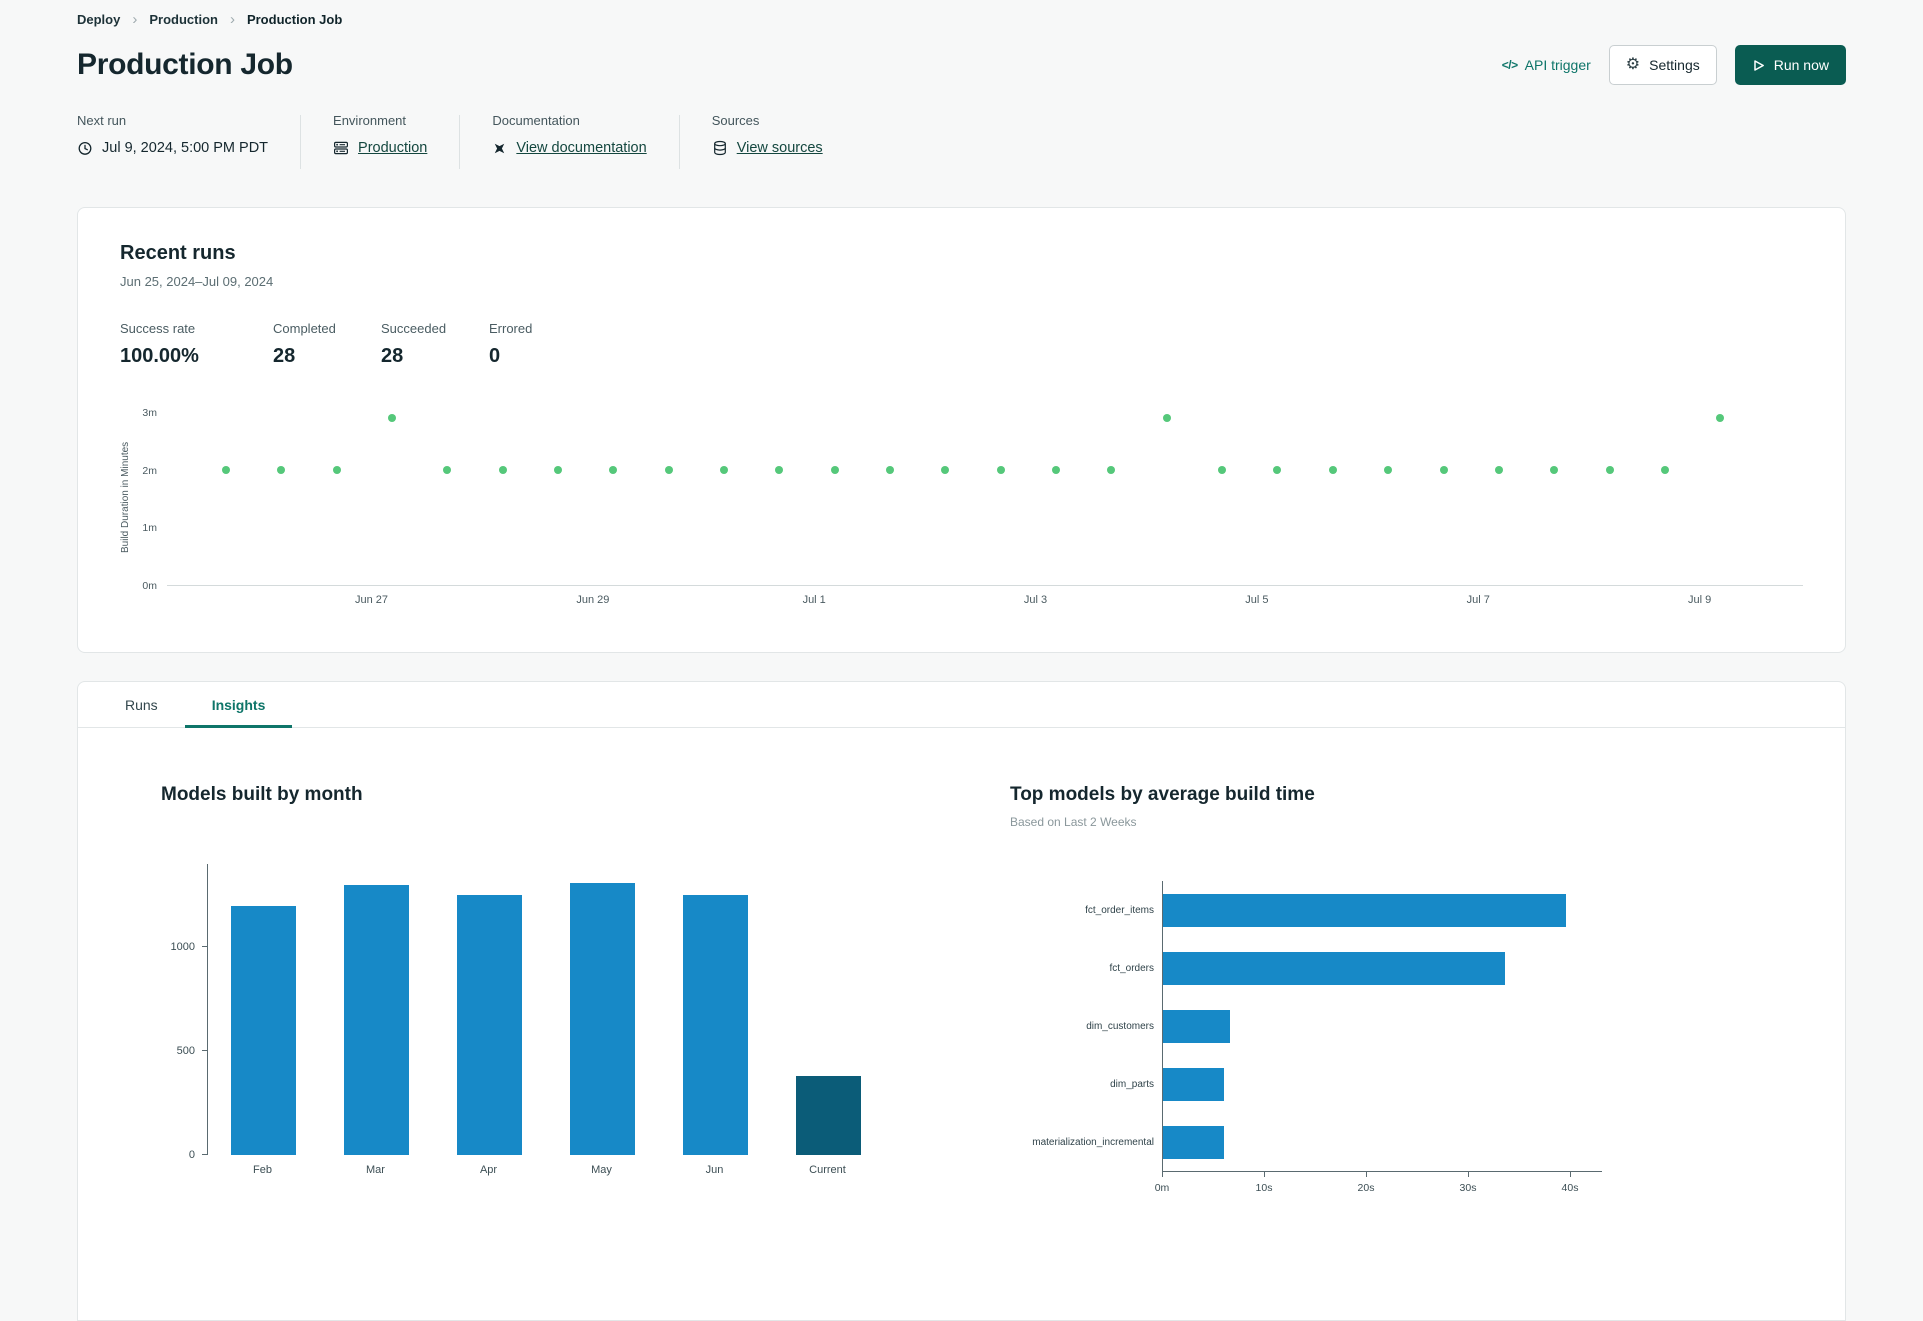  I want to click on stat-errored: Errored 0, so click(511, 344).